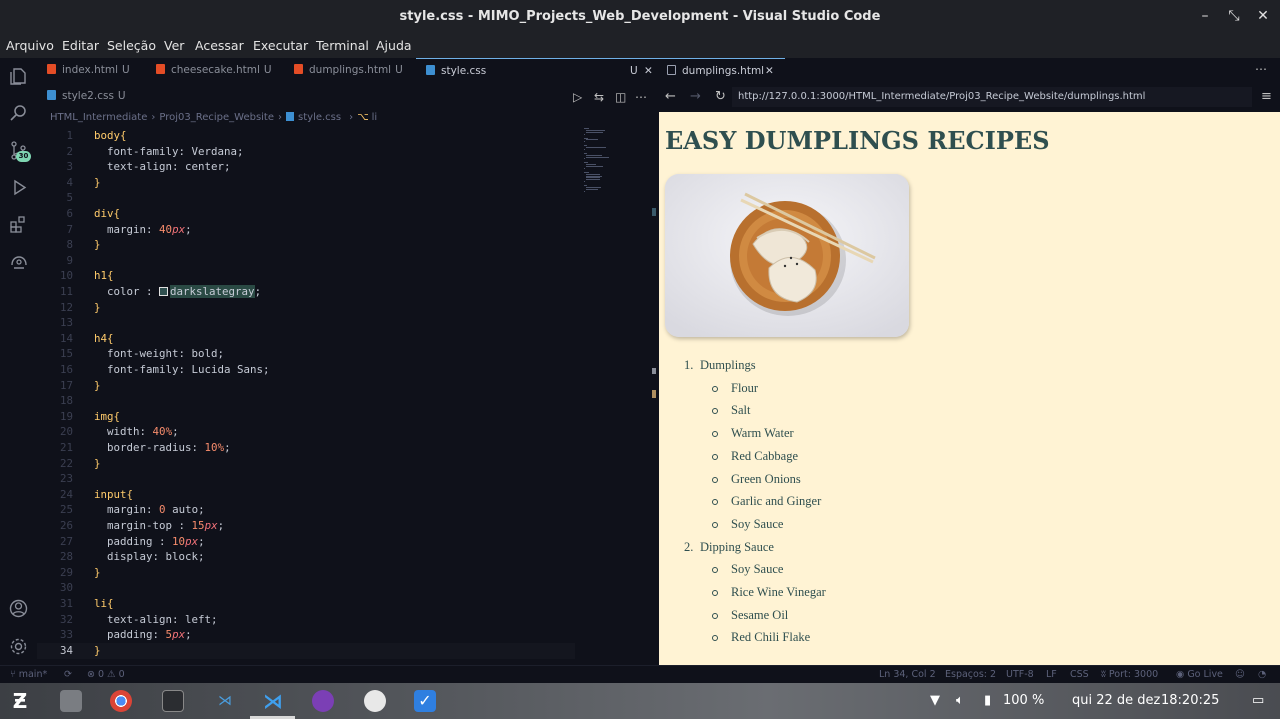 This screenshot has width=1280, height=719. What do you see at coordinates (1116, 700) in the screenshot?
I see `date-display: qui 22 de dez` at bounding box center [1116, 700].